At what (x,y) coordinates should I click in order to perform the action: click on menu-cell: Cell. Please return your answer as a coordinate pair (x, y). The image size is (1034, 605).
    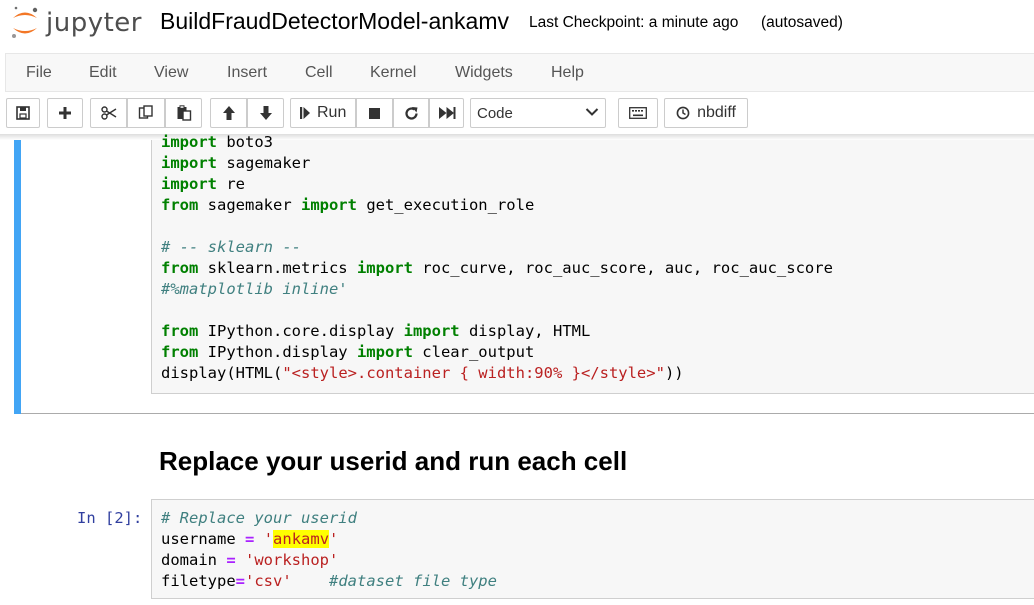
    Looking at the image, I should click on (319, 73).